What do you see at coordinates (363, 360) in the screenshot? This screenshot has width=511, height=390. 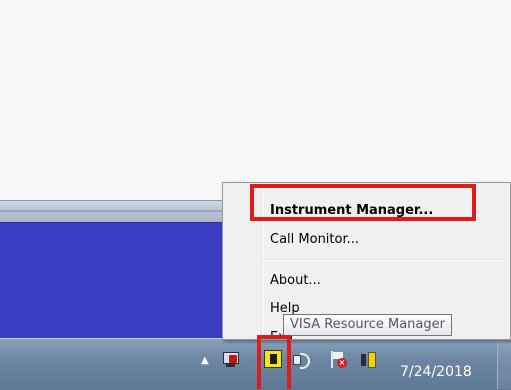 I see `power-plug` at bounding box center [363, 360].